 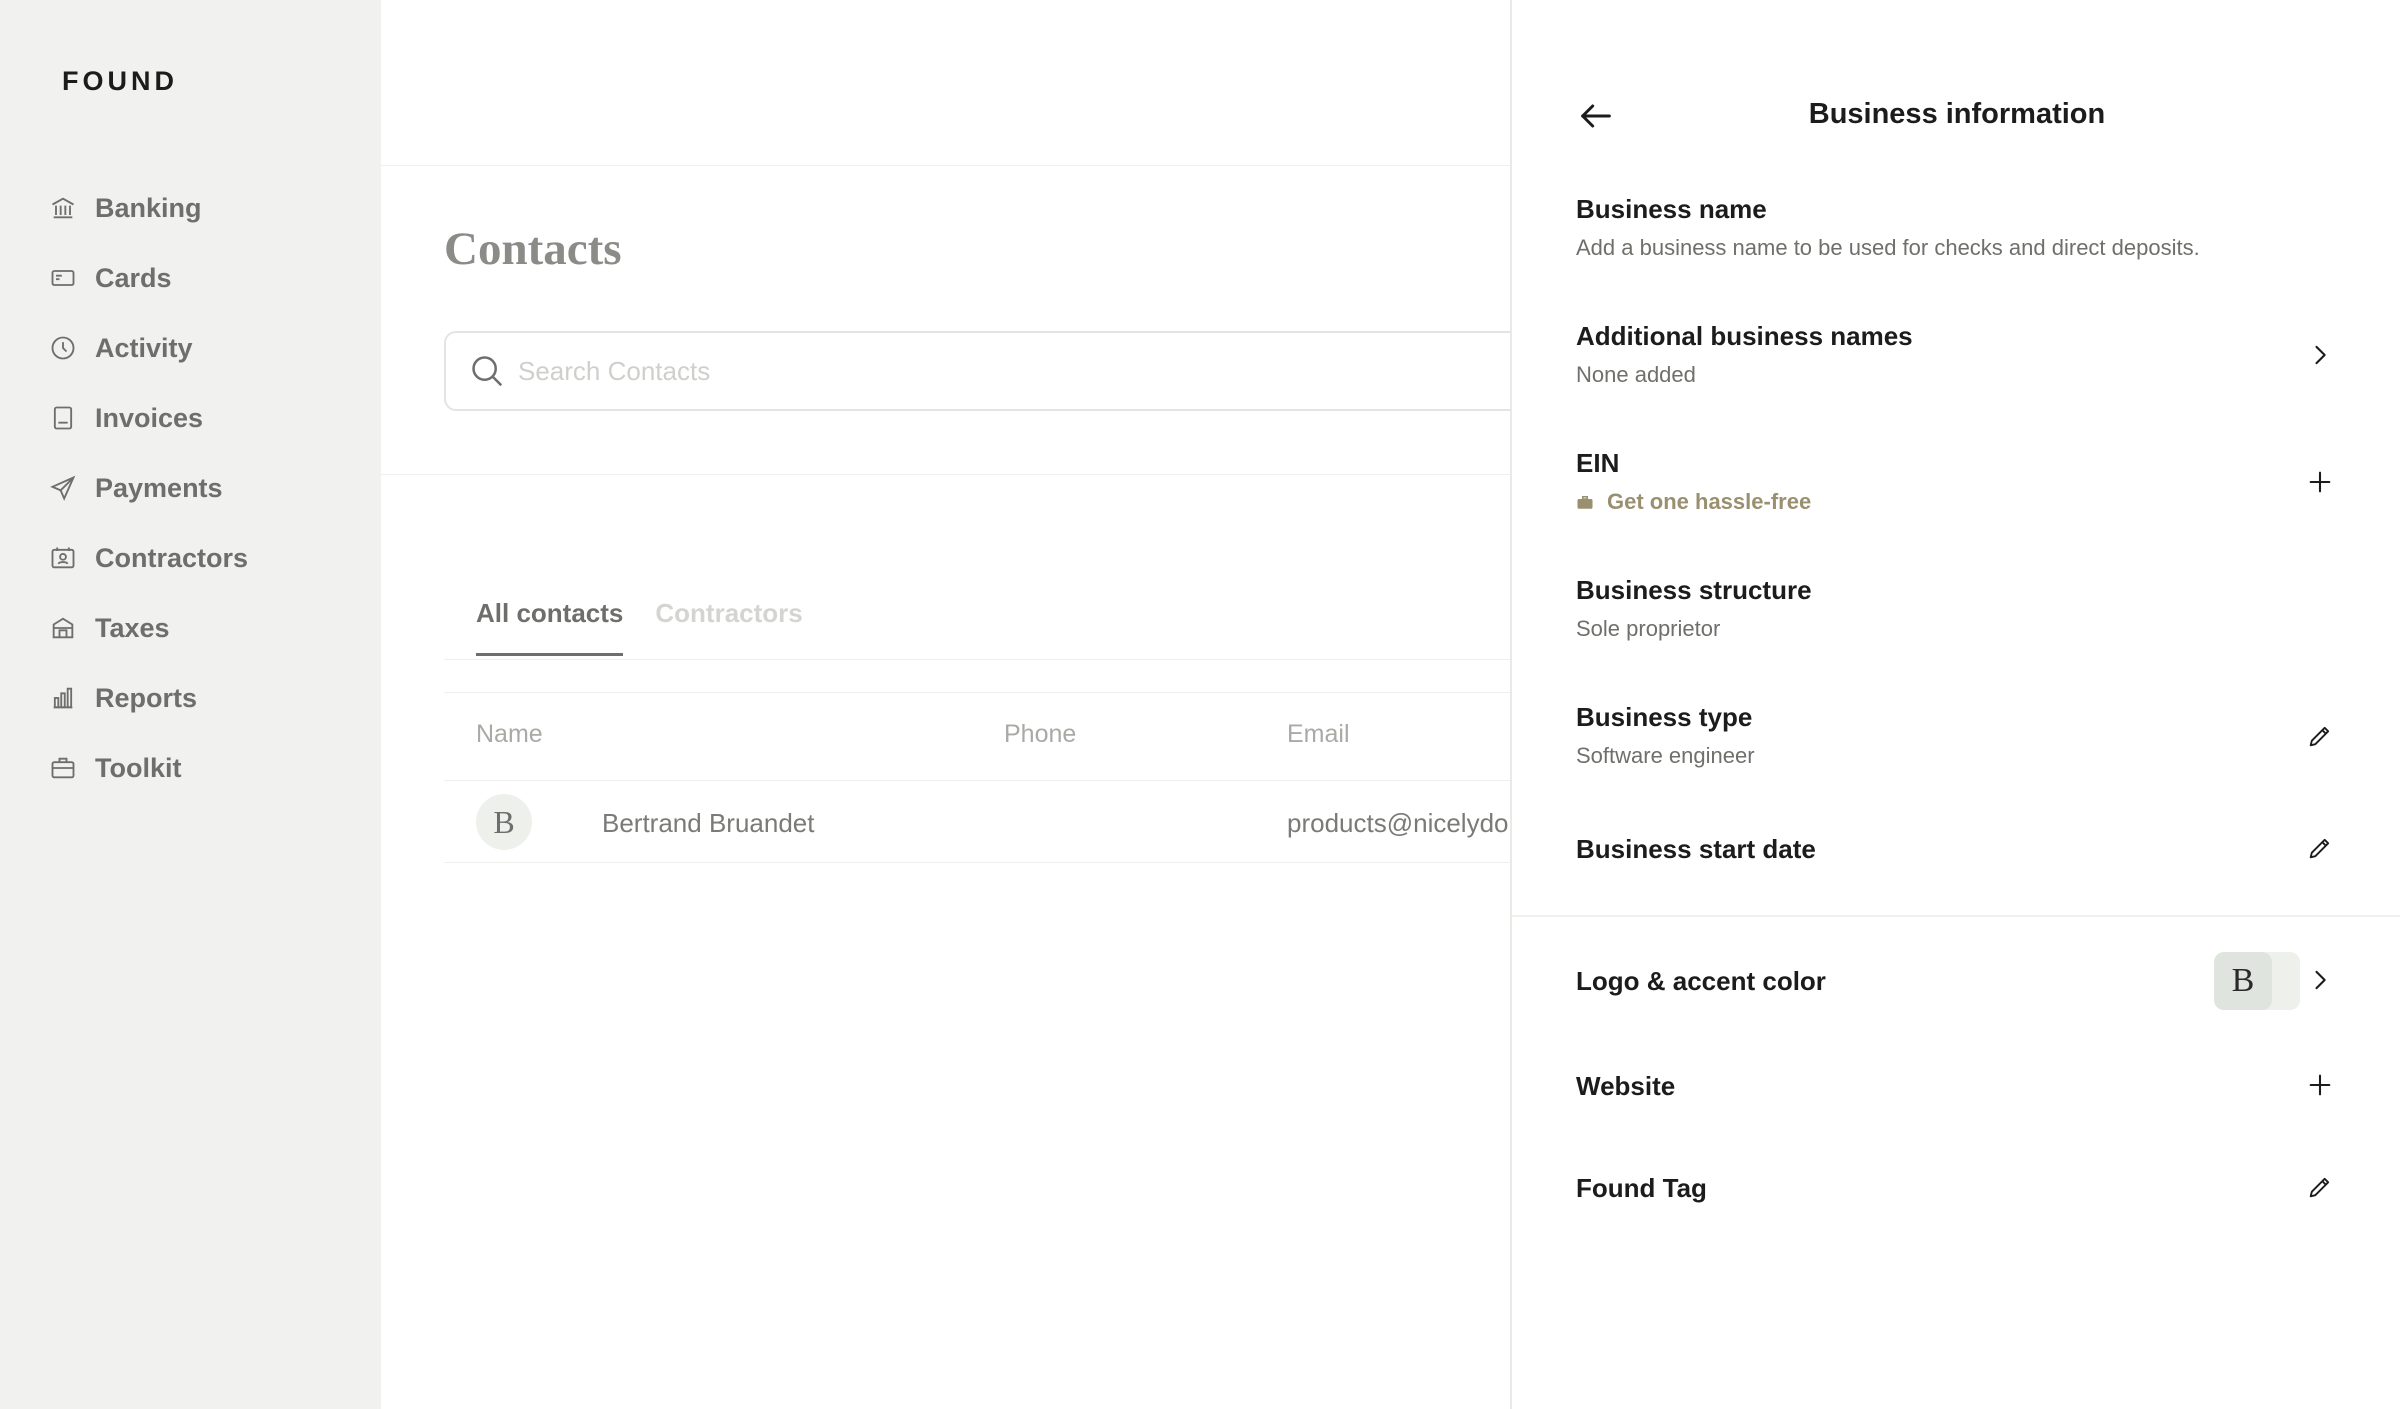 I want to click on tabs-divider, so click(x=1044, y=659).